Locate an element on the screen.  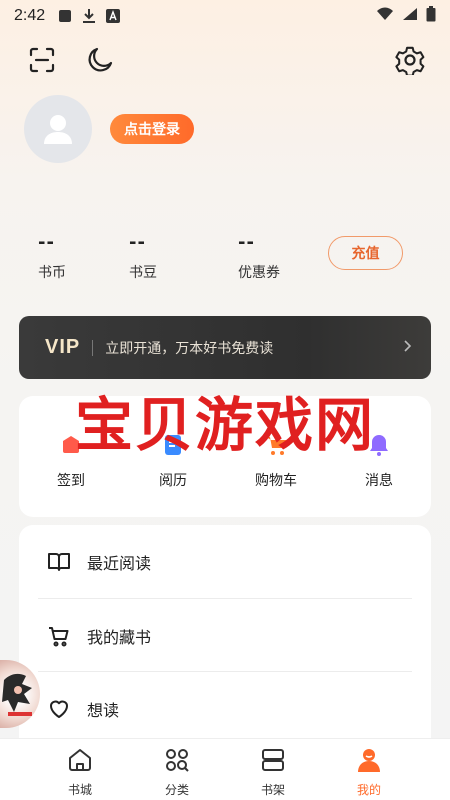
menu-item-want-to-read: 想读 is located at coordinates (225, 708).